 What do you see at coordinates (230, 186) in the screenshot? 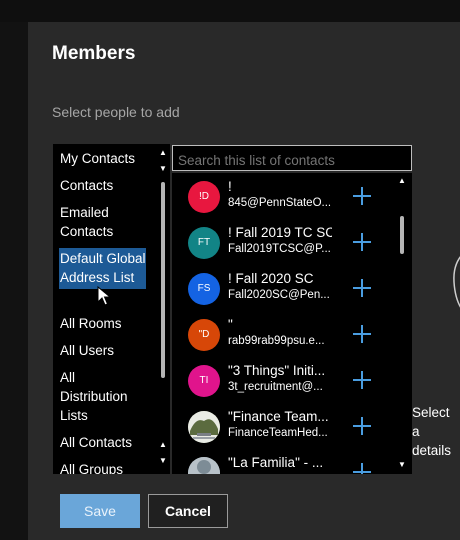
I see `contact-name: !` at bounding box center [230, 186].